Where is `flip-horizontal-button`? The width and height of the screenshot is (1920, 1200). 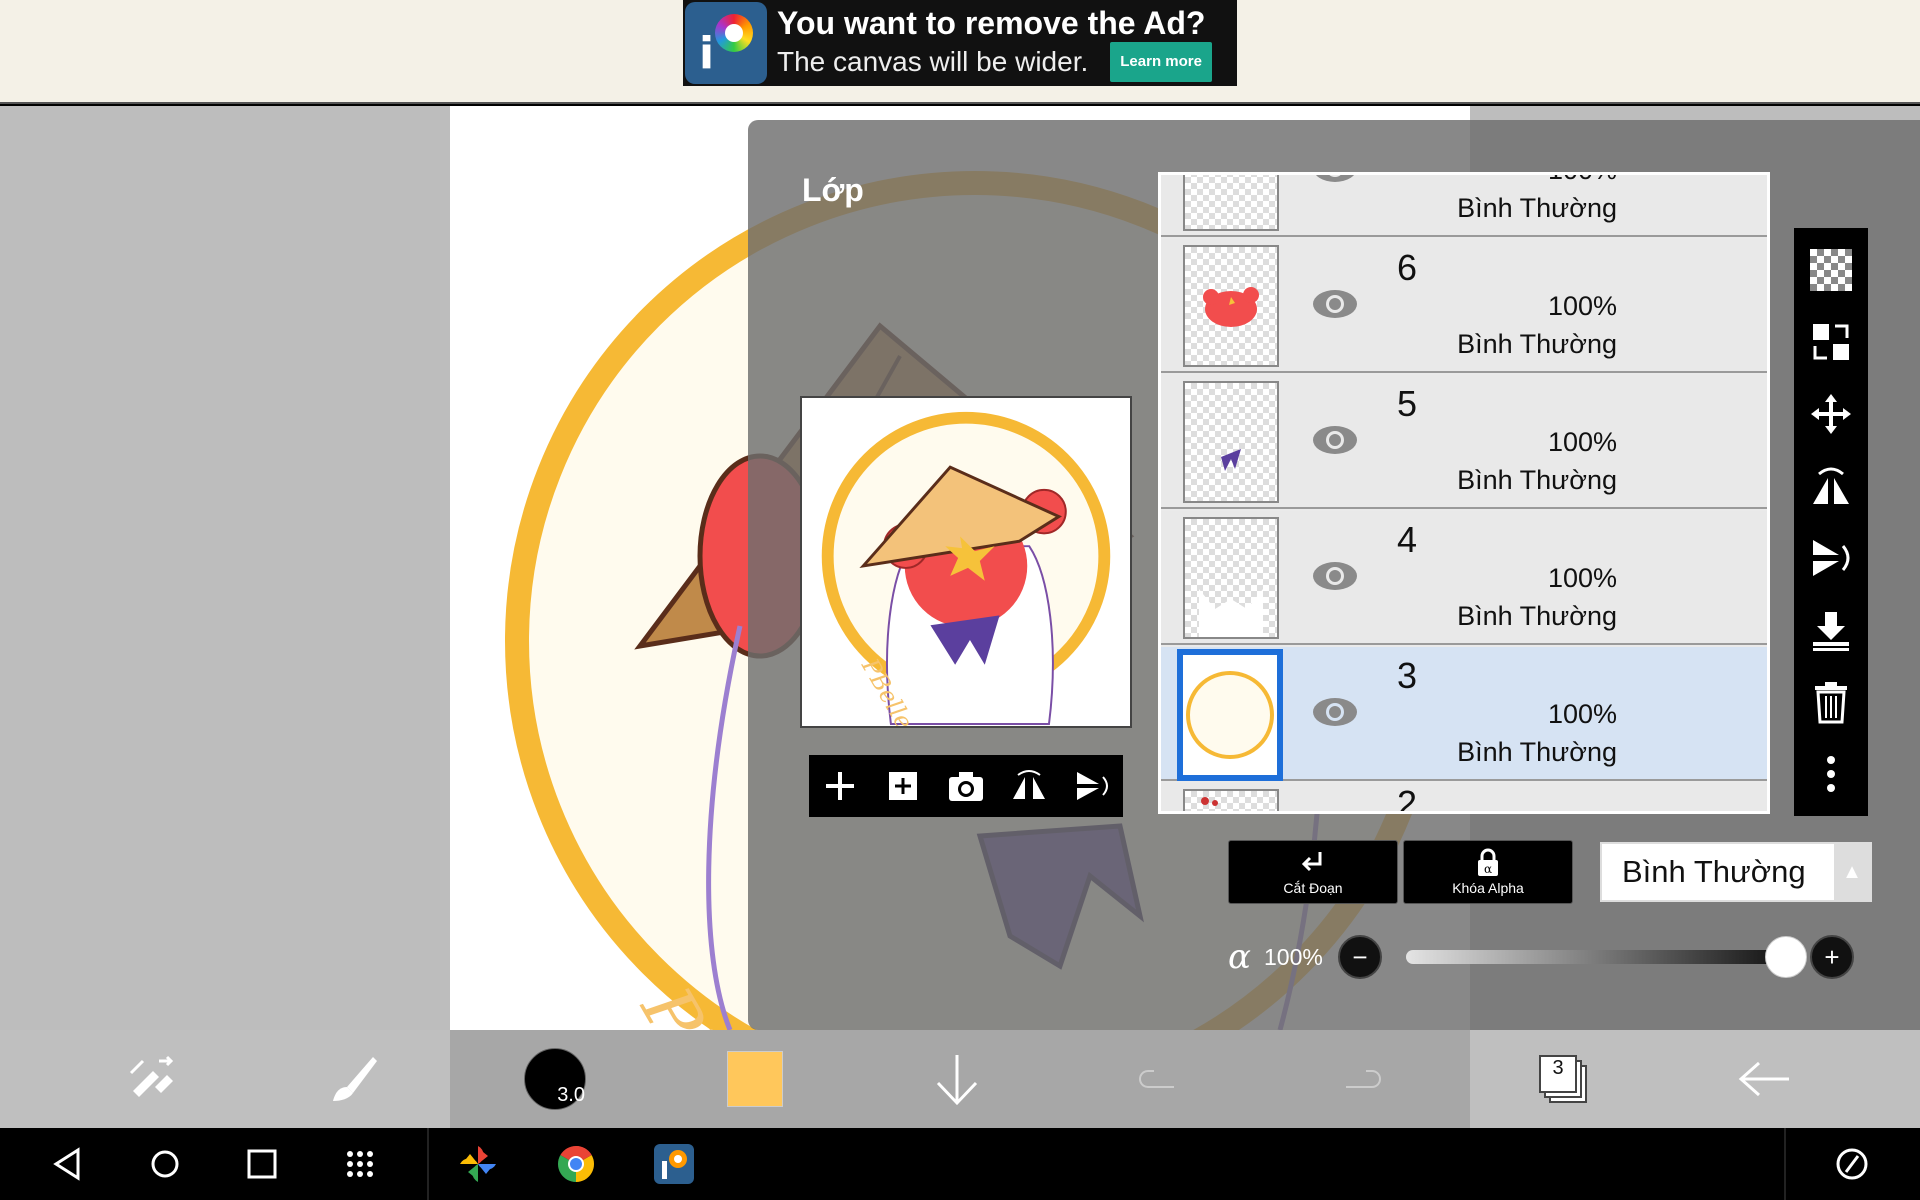 flip-horizontal-button is located at coordinates (1029, 786).